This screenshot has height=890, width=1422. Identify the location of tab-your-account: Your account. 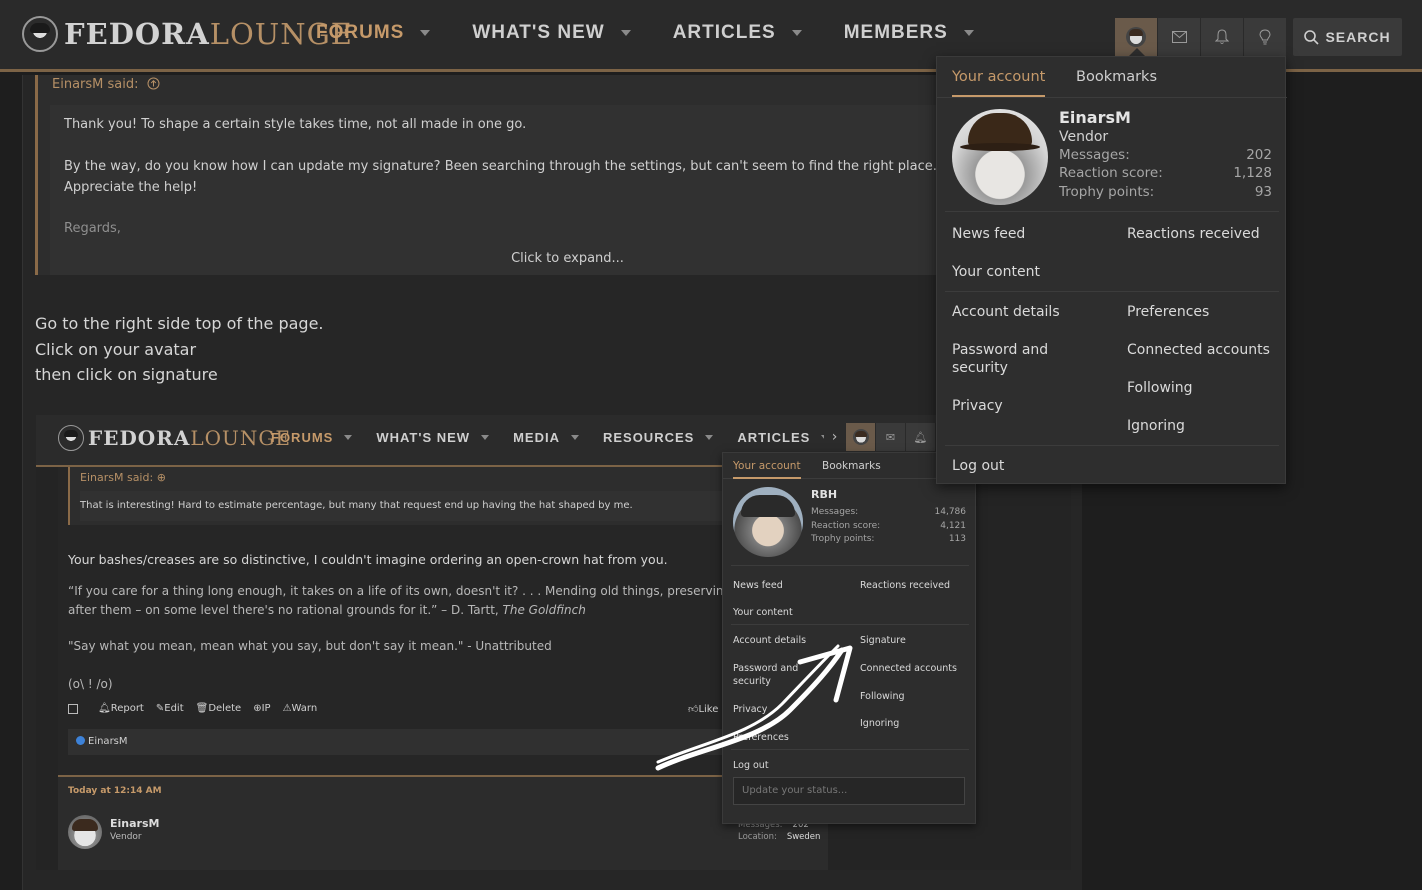
(999, 83).